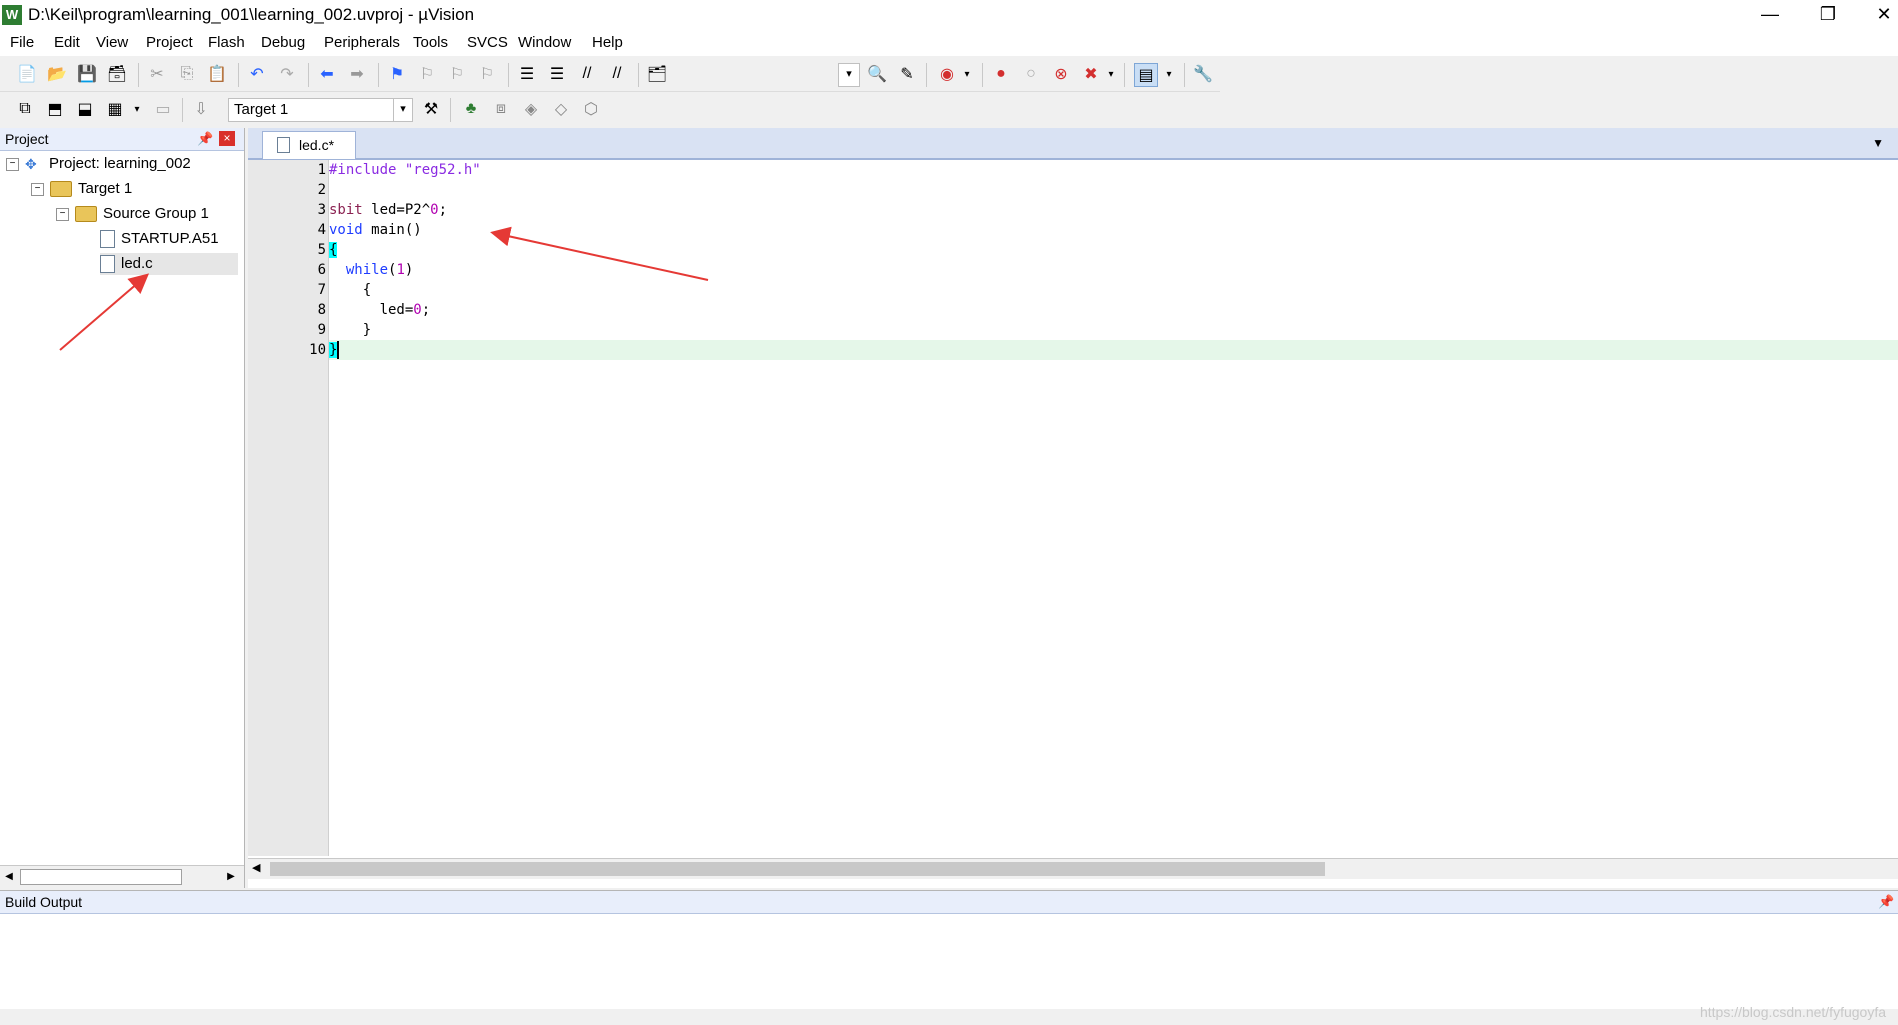 Image resolution: width=1898 pixels, height=1025 pixels. I want to click on disable-breakpoints-icon: ⊗, so click(1061, 74).